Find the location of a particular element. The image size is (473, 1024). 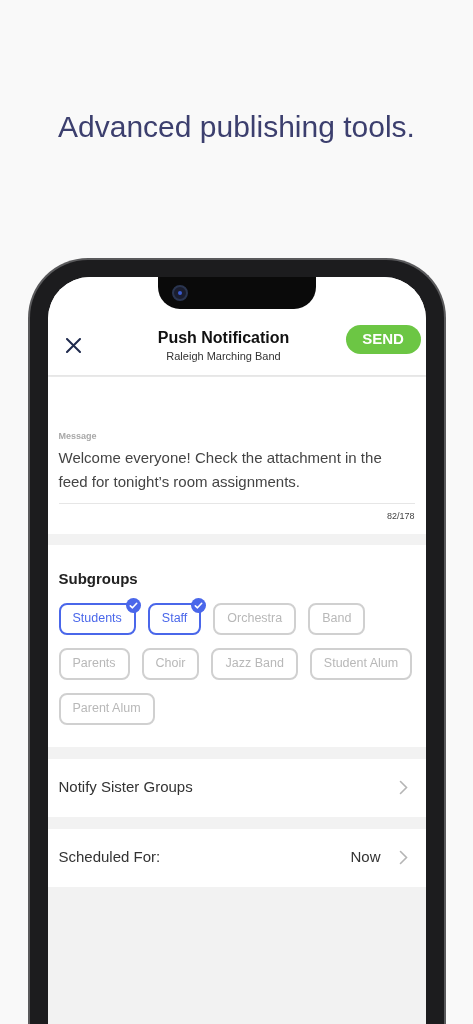

subgroup-chip: Jazz Band is located at coordinates (254, 663).